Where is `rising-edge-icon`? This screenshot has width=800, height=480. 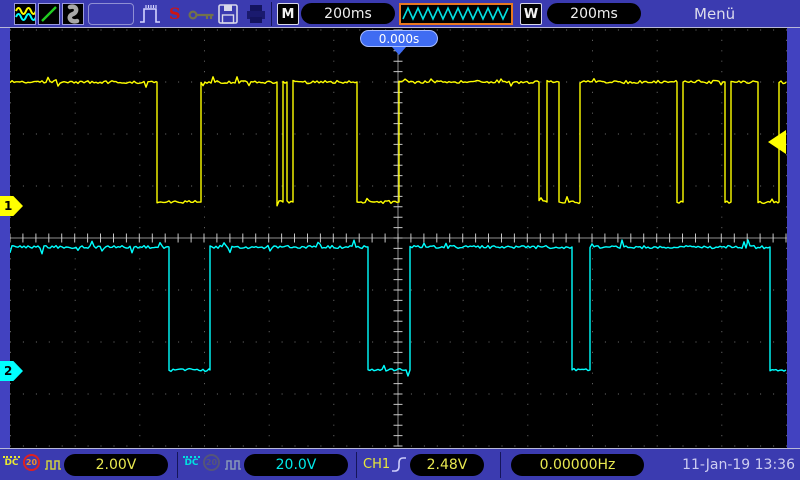 rising-edge-icon is located at coordinates (399, 466).